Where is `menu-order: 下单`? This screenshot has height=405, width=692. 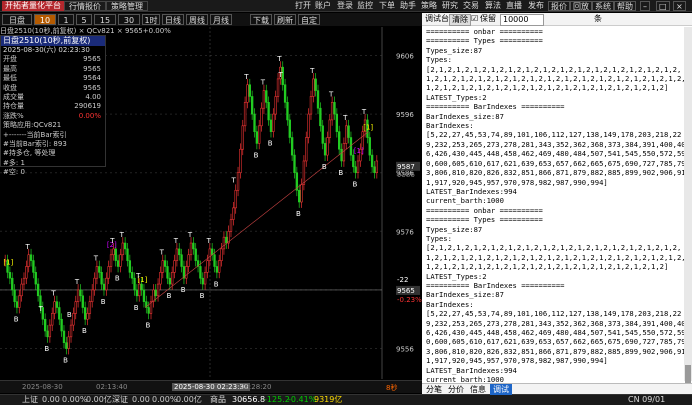 menu-order: 下单 is located at coordinates (387, 6).